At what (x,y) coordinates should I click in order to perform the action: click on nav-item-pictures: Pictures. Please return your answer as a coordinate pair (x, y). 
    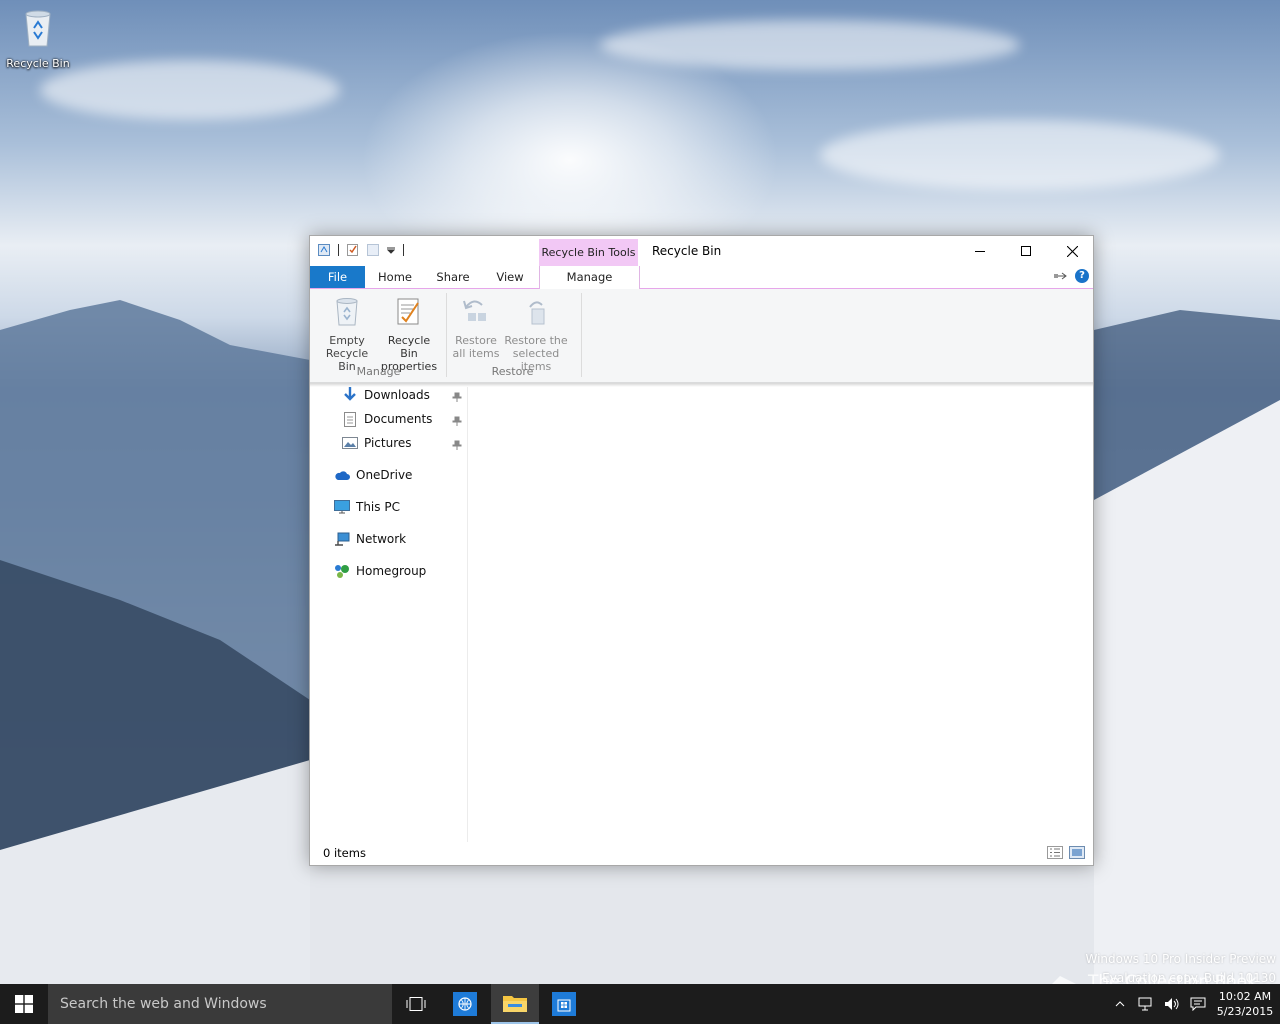
    Looking at the image, I should click on (377, 443).